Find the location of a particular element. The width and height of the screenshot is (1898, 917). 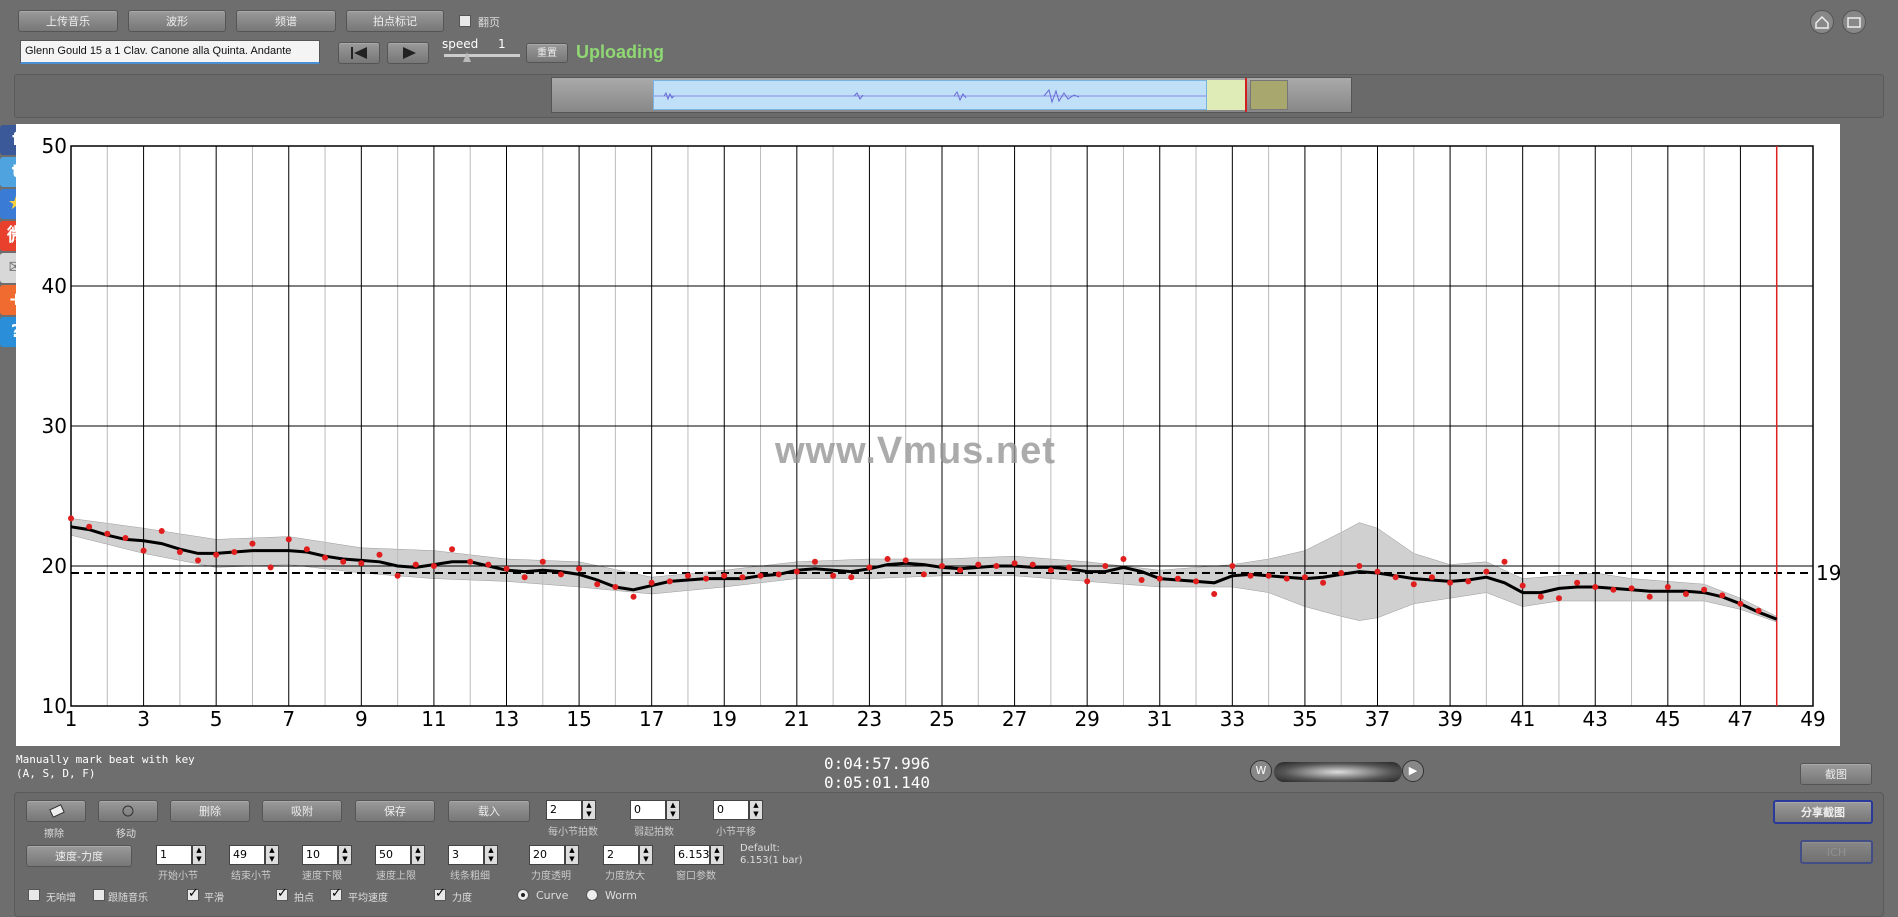

speed-slider-track is located at coordinates (482, 55).